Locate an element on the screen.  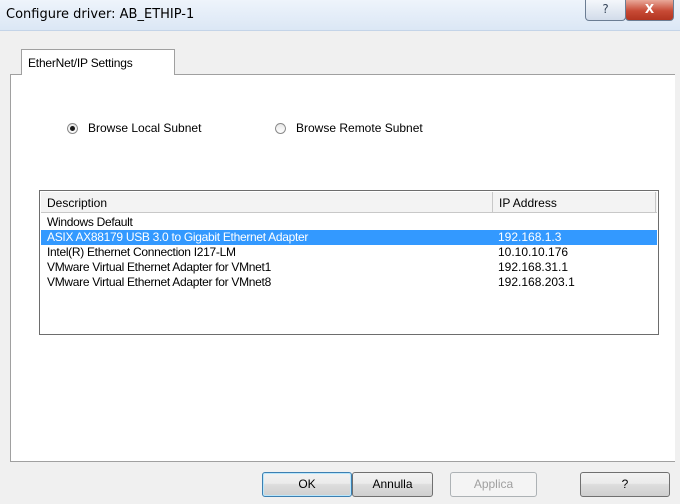
window-title: Configure driver: AB_ETHIP-1 is located at coordinates (100, 14).